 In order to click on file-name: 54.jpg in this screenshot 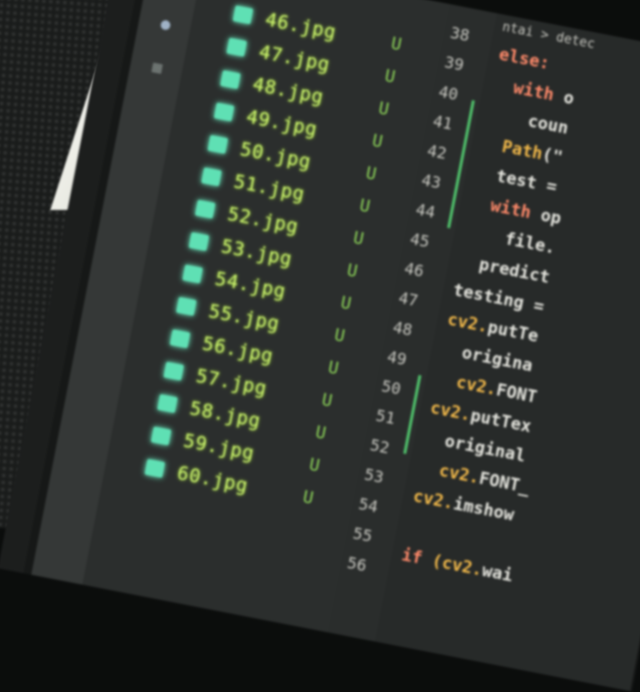, I will do `click(250, 285)`.